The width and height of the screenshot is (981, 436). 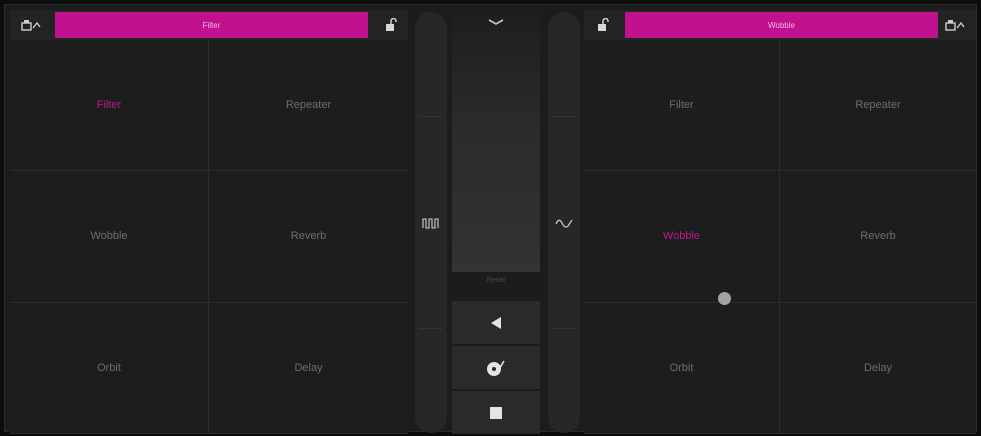 I want to click on reset-label: Reset, so click(x=496, y=280).